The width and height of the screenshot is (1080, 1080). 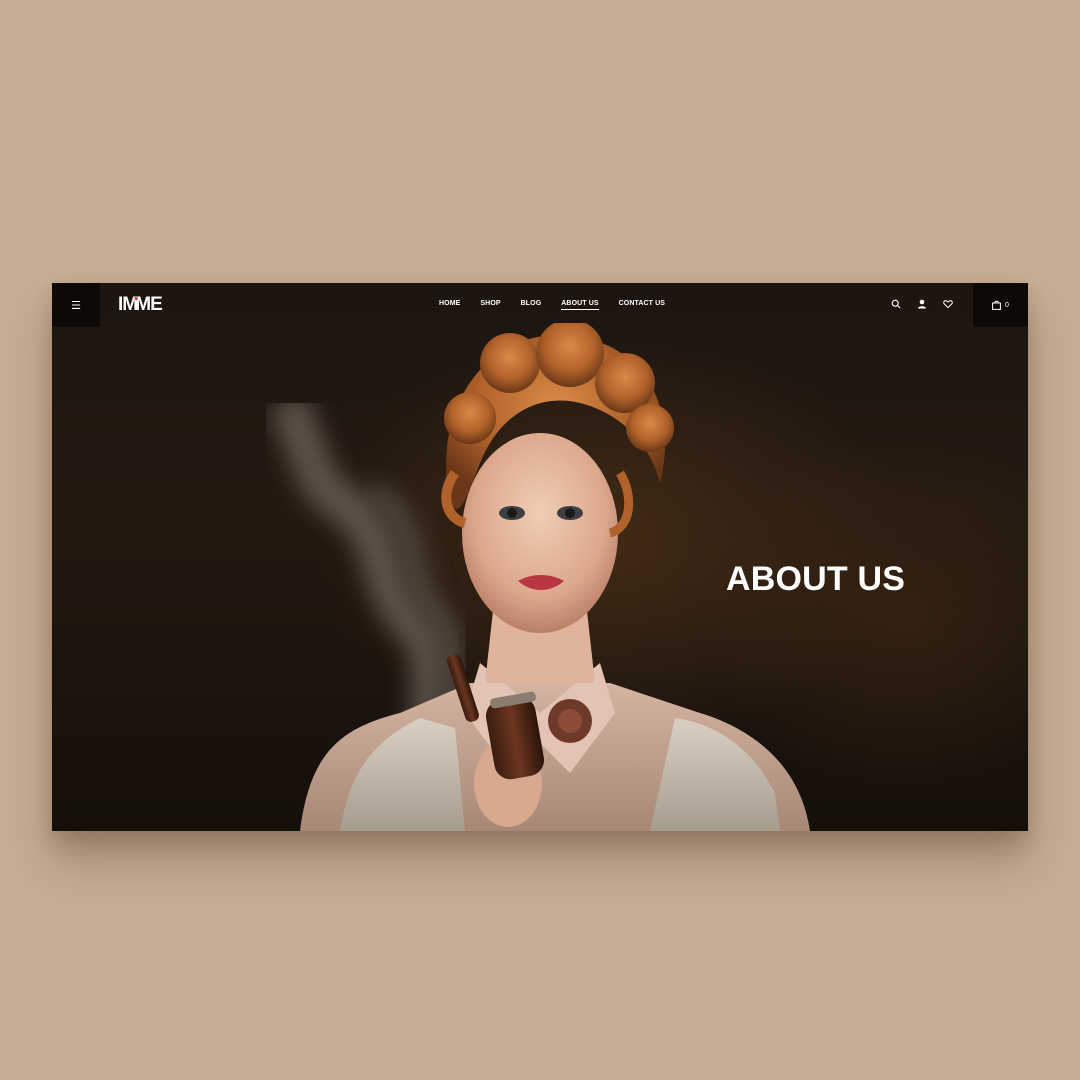 I want to click on nav-item-home: HOME, so click(x=449, y=305).